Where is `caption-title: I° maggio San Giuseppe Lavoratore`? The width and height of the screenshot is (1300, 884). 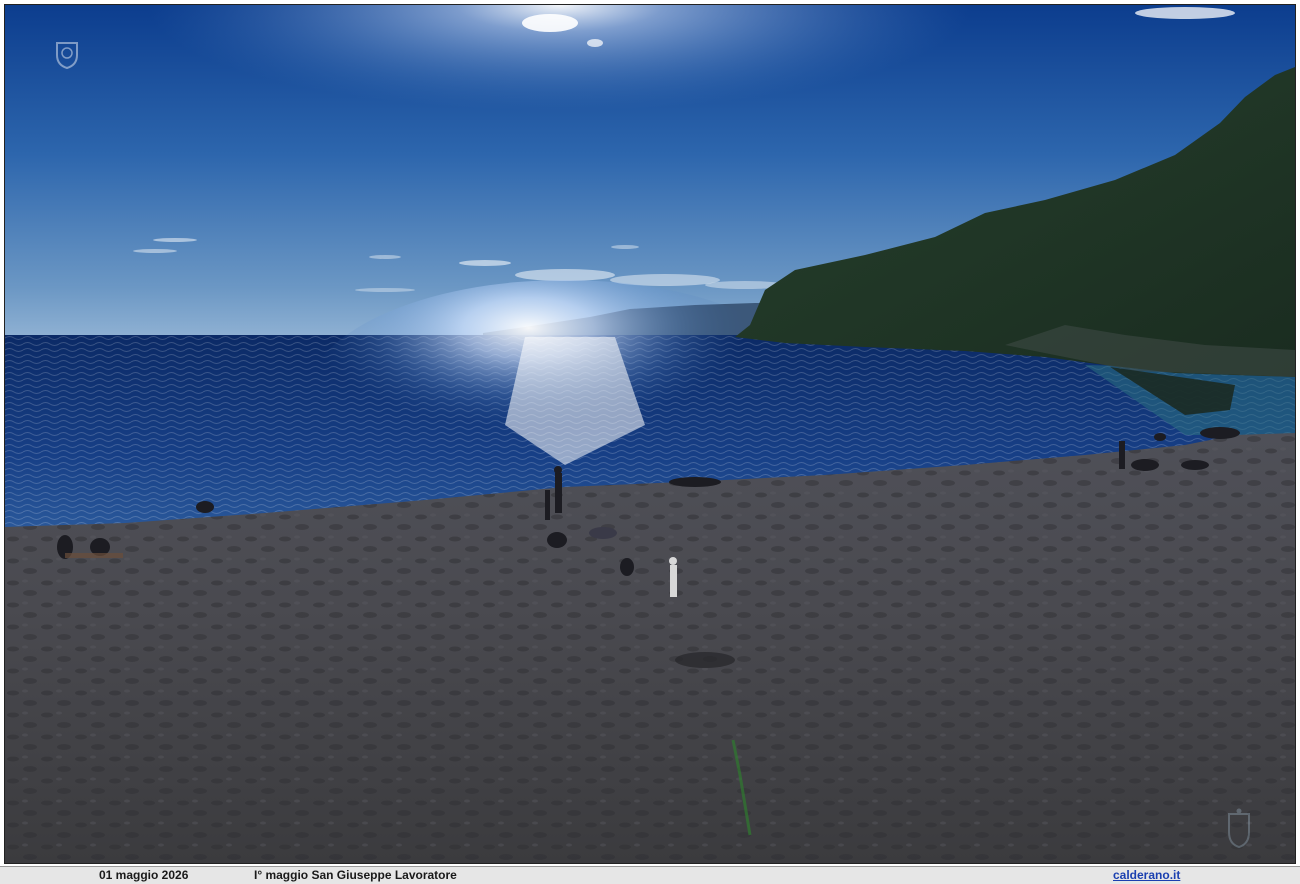 caption-title: I° maggio San Giuseppe Lavoratore is located at coordinates (355, 875).